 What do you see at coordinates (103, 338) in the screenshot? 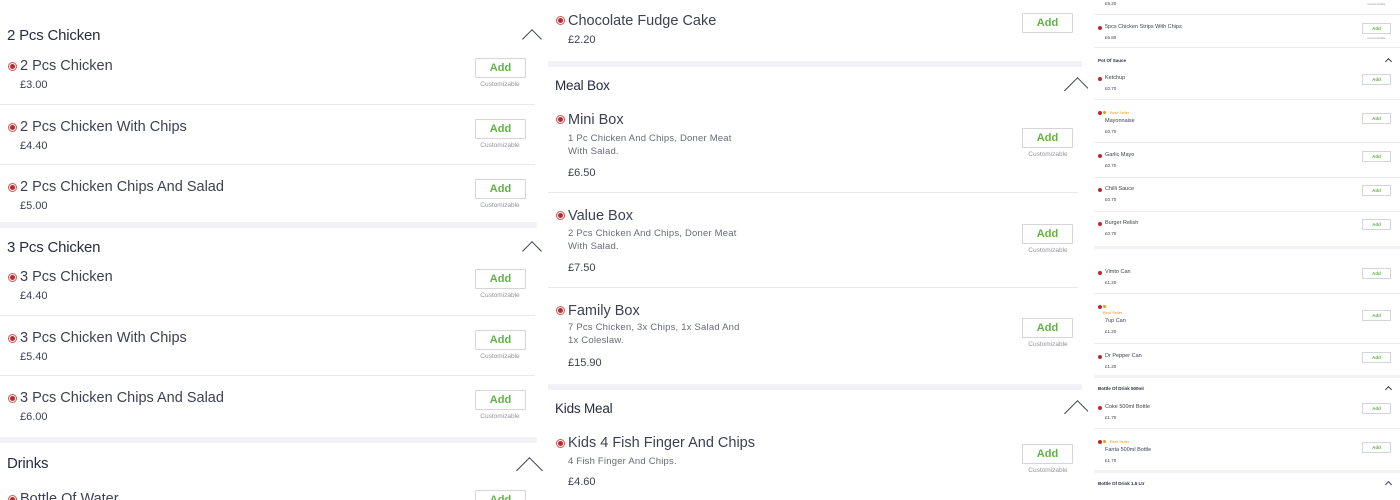
I see `item-name: 3 Pcs Chicken With Chips` at bounding box center [103, 338].